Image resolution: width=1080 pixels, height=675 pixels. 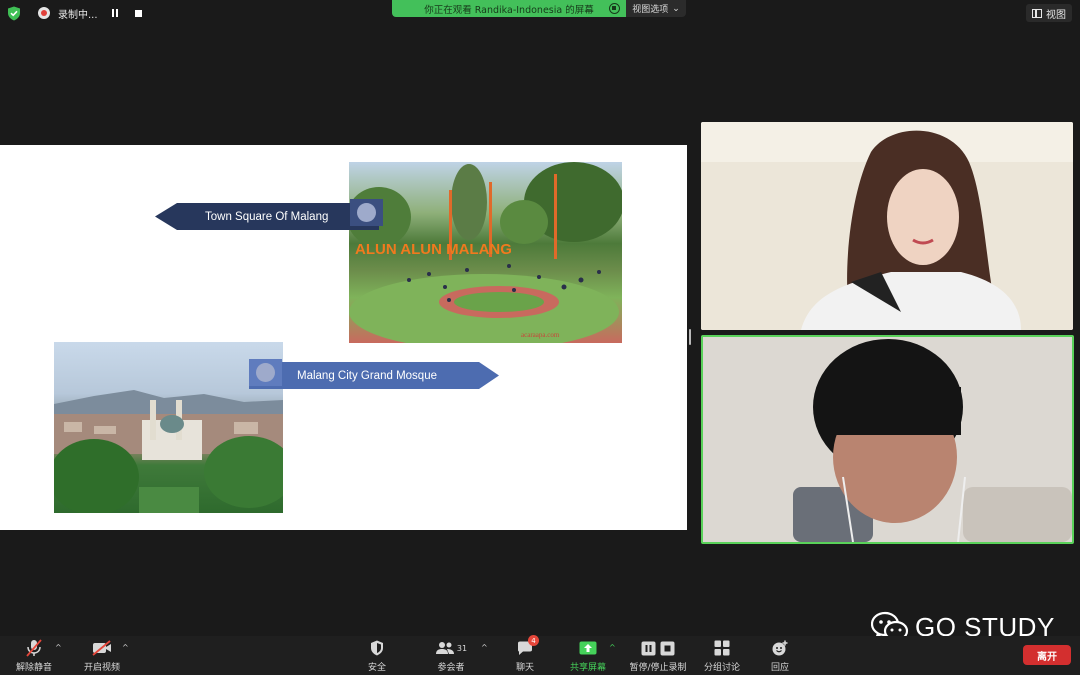 What do you see at coordinates (34, 648) in the screenshot?
I see `microphone-muted-icon` at bounding box center [34, 648].